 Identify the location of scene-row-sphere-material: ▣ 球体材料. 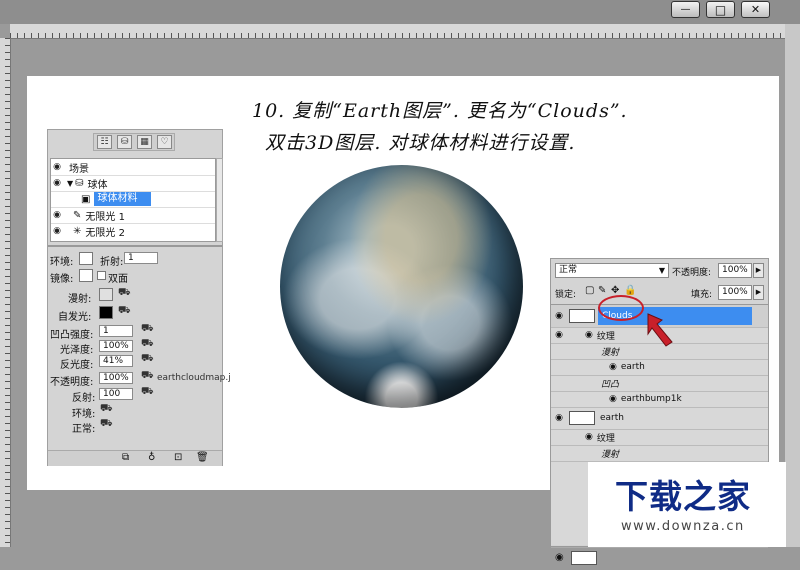
(133, 199).